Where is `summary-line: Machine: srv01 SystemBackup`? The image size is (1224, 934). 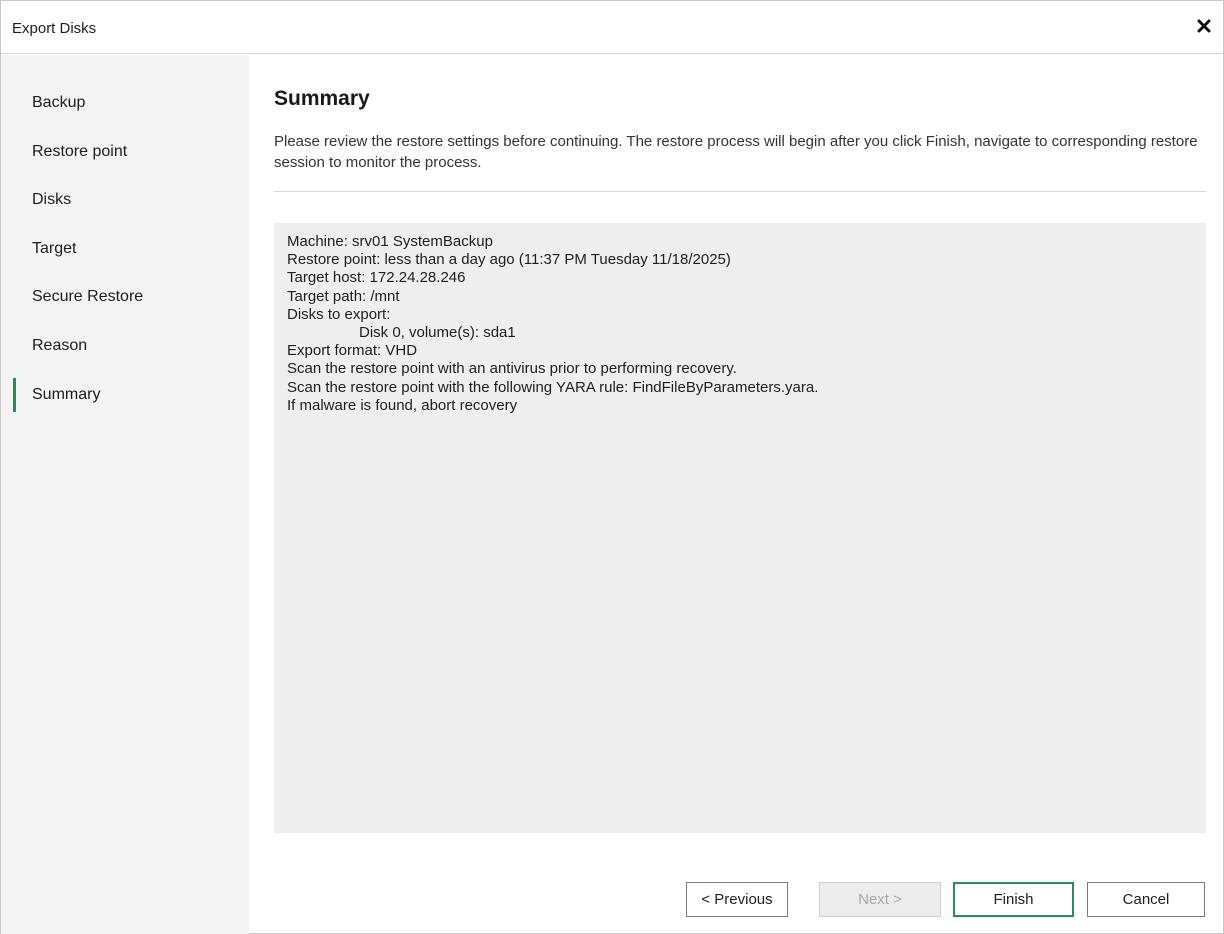 summary-line: Machine: srv01 SystemBackup is located at coordinates (390, 241).